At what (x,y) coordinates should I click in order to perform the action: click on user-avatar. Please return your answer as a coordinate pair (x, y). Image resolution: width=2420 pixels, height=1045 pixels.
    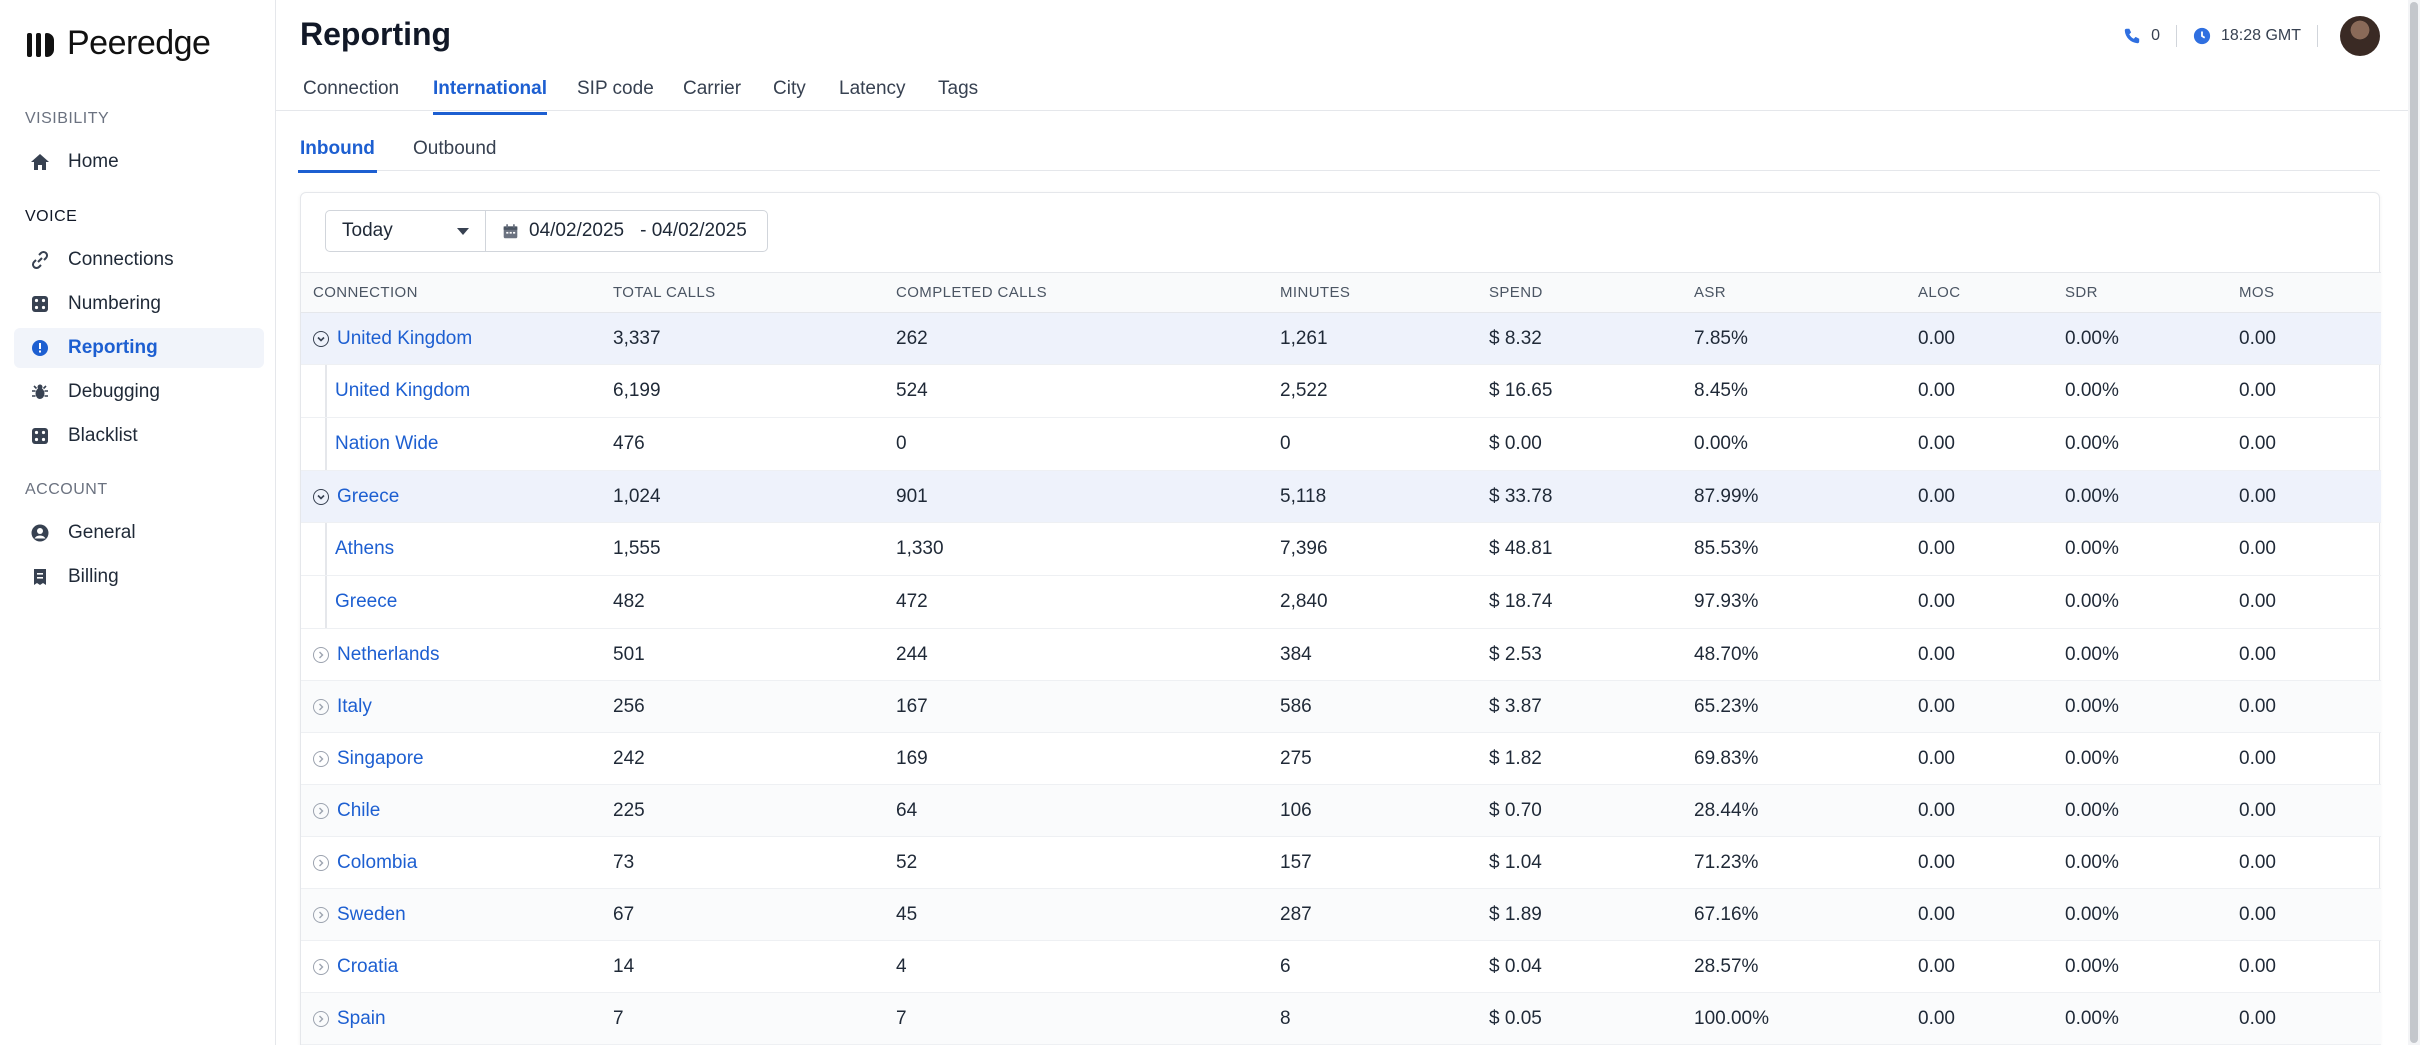
    Looking at the image, I should click on (2360, 36).